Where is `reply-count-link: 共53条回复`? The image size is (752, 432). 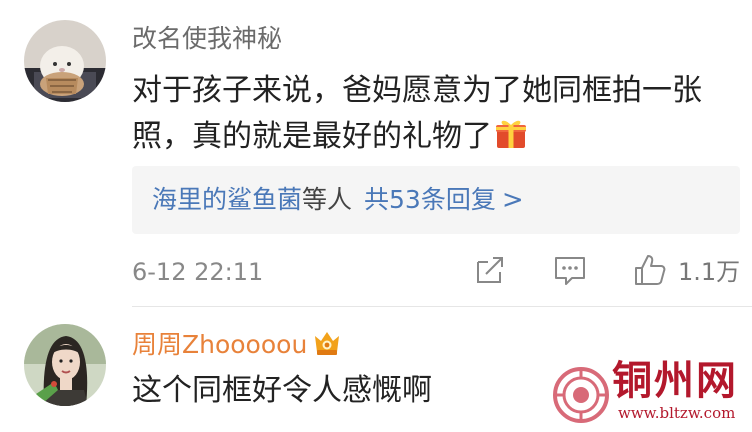 reply-count-link: 共53条回复 is located at coordinates (430, 199).